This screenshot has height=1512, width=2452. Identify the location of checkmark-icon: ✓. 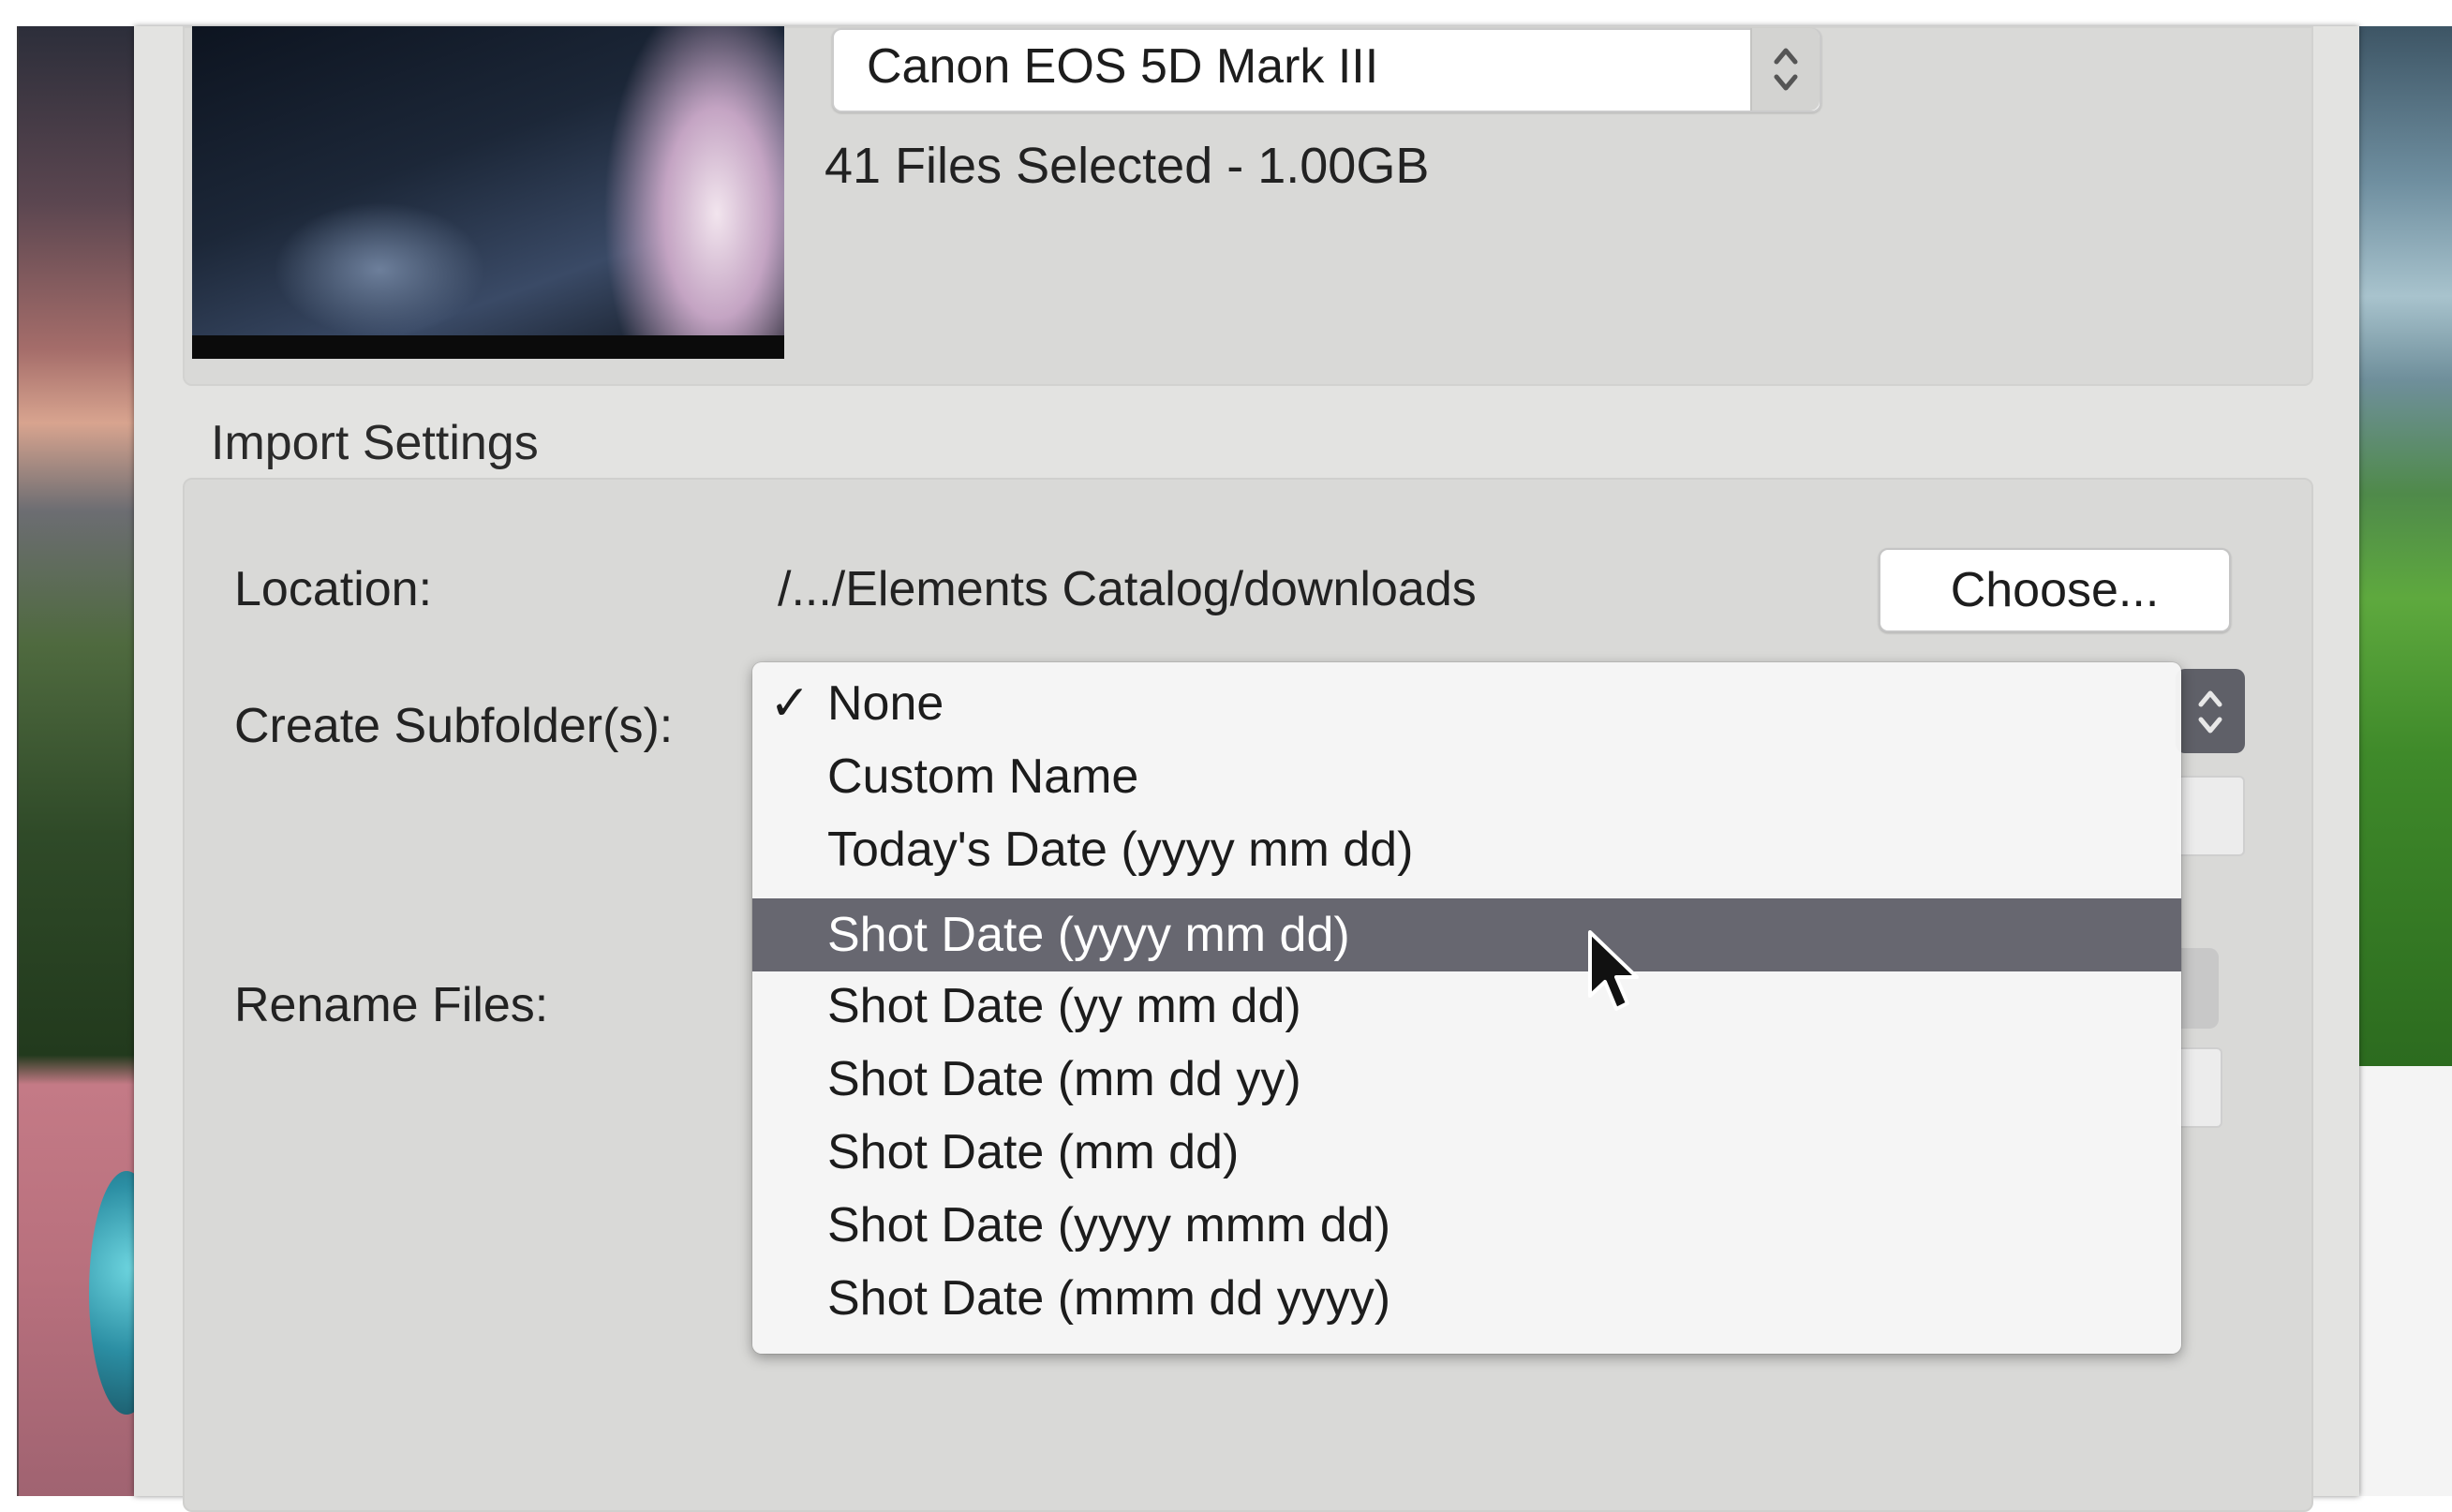
(789, 703).